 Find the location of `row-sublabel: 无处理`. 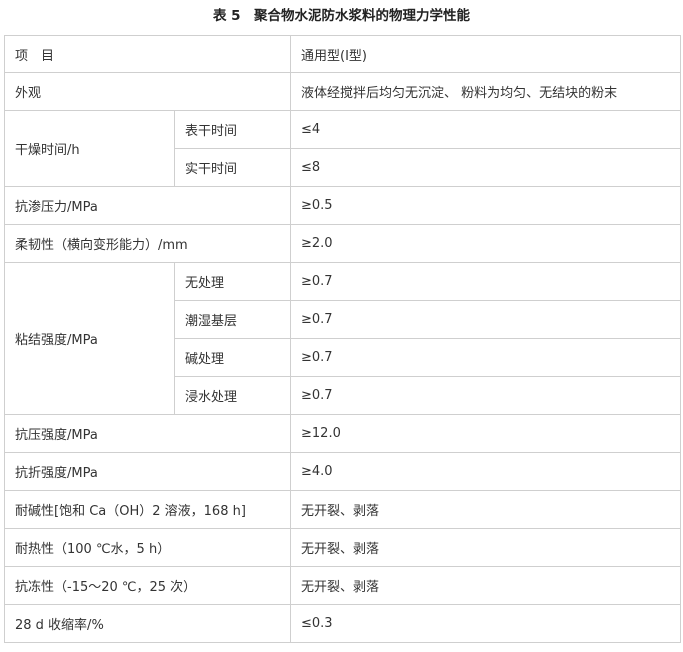

row-sublabel: 无处理 is located at coordinates (232, 281).